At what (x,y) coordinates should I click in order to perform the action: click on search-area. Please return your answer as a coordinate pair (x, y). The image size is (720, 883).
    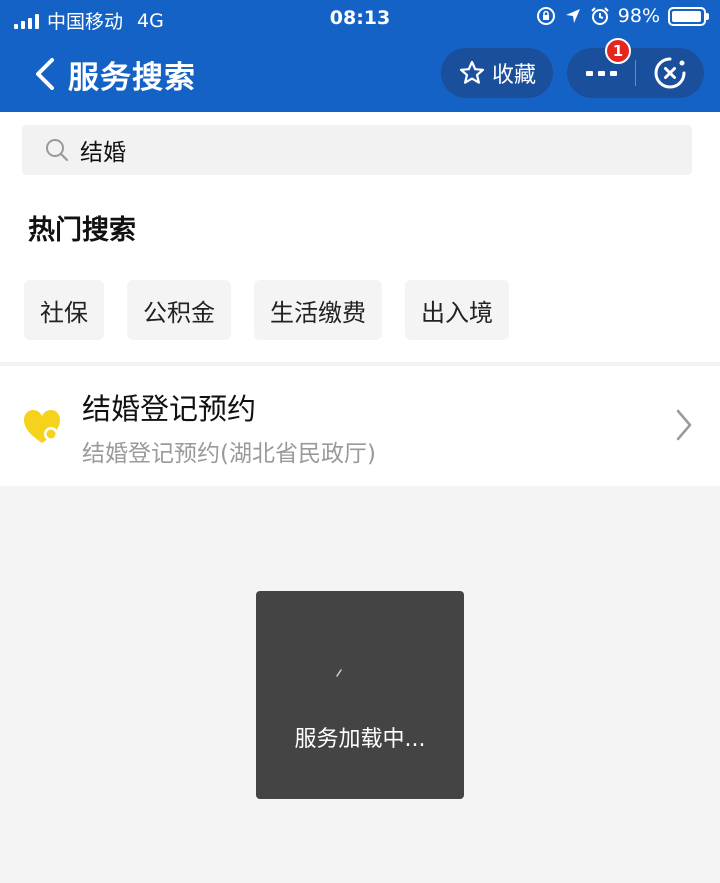
    Looking at the image, I should click on (360, 148).